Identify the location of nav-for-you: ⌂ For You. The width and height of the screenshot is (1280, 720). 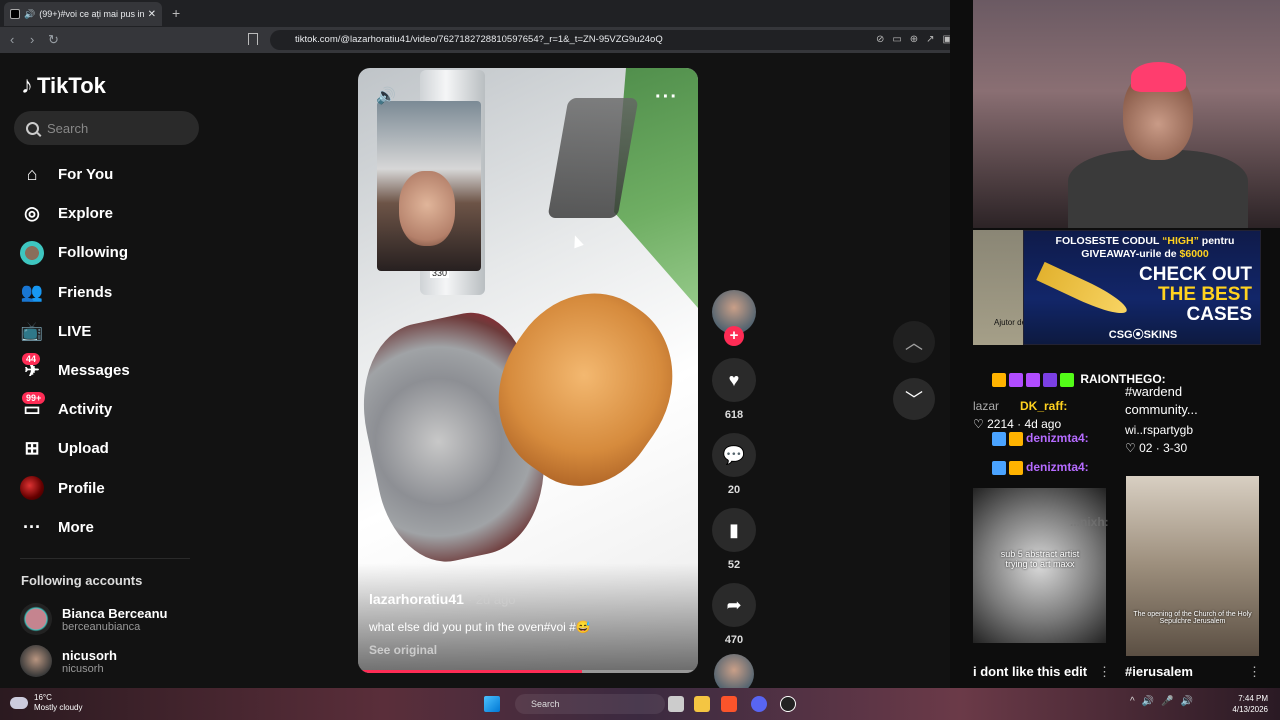
(110, 174).